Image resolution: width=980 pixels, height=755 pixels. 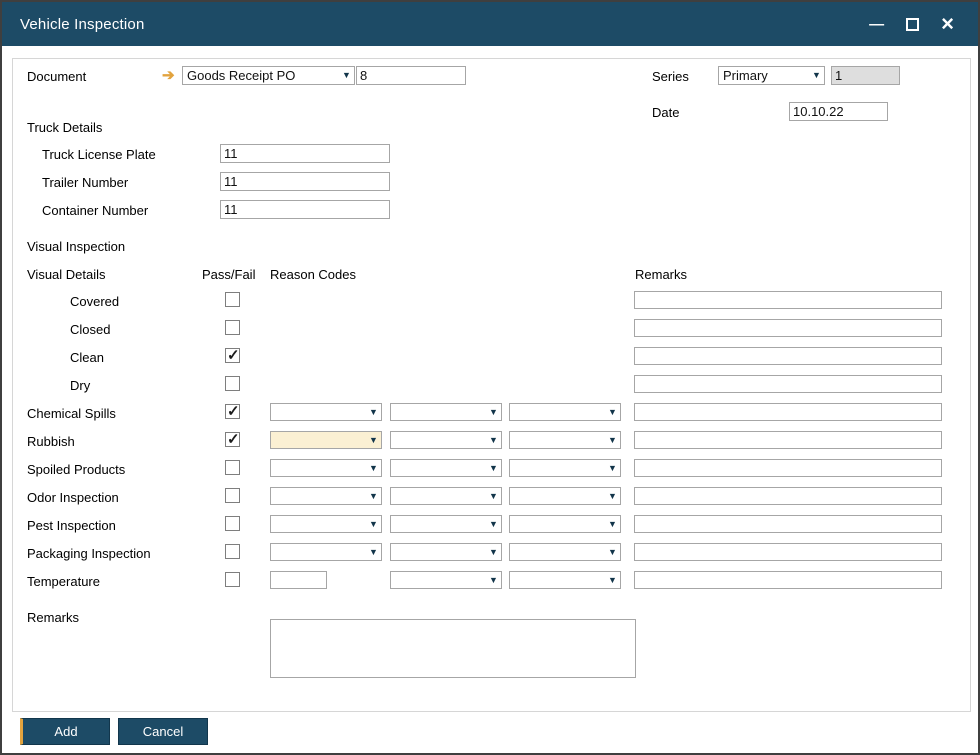 What do you see at coordinates (71, 525) in the screenshot?
I see `row-label-pest-inspection: Pest Inspection` at bounding box center [71, 525].